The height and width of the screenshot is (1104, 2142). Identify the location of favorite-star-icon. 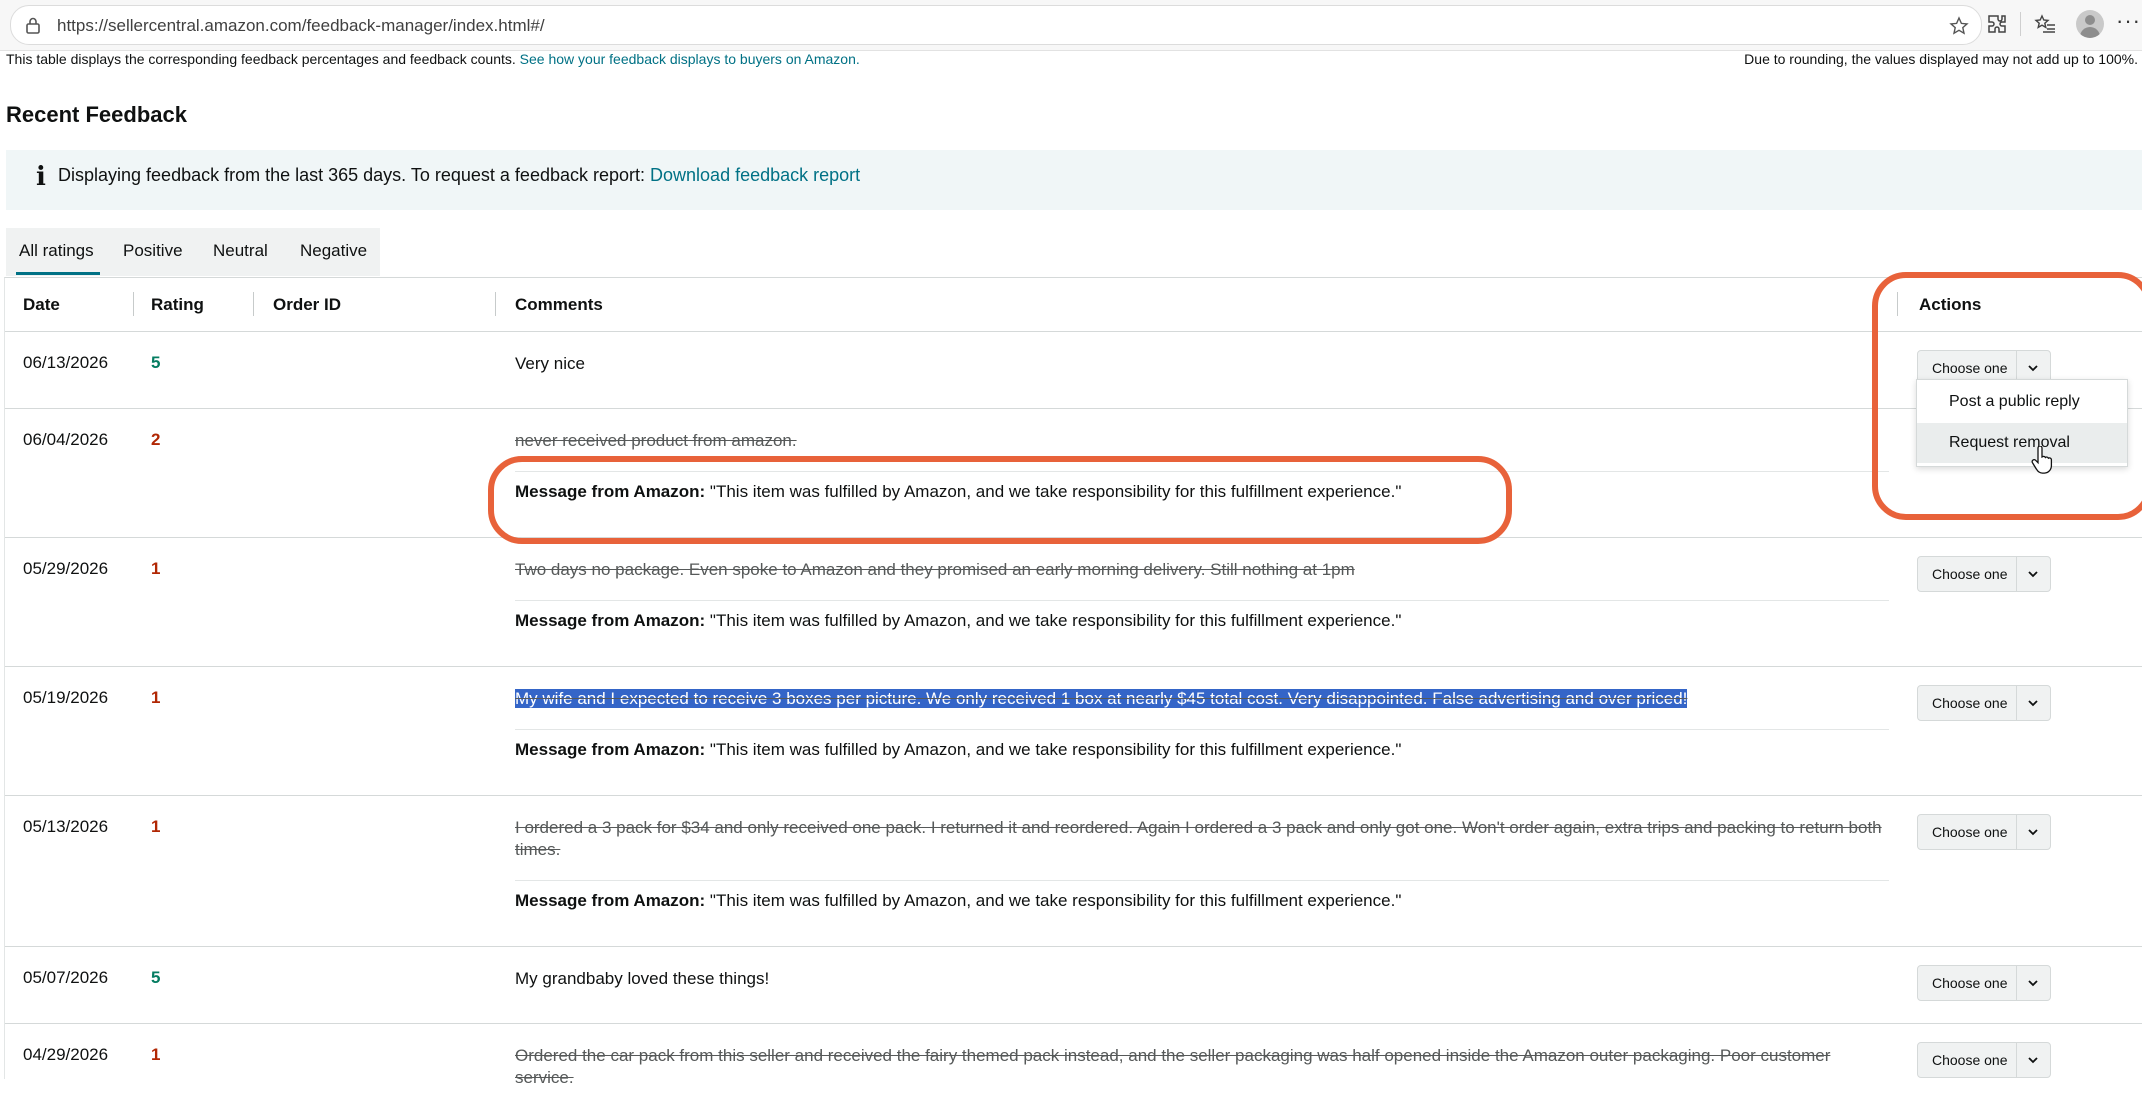
(1959, 26).